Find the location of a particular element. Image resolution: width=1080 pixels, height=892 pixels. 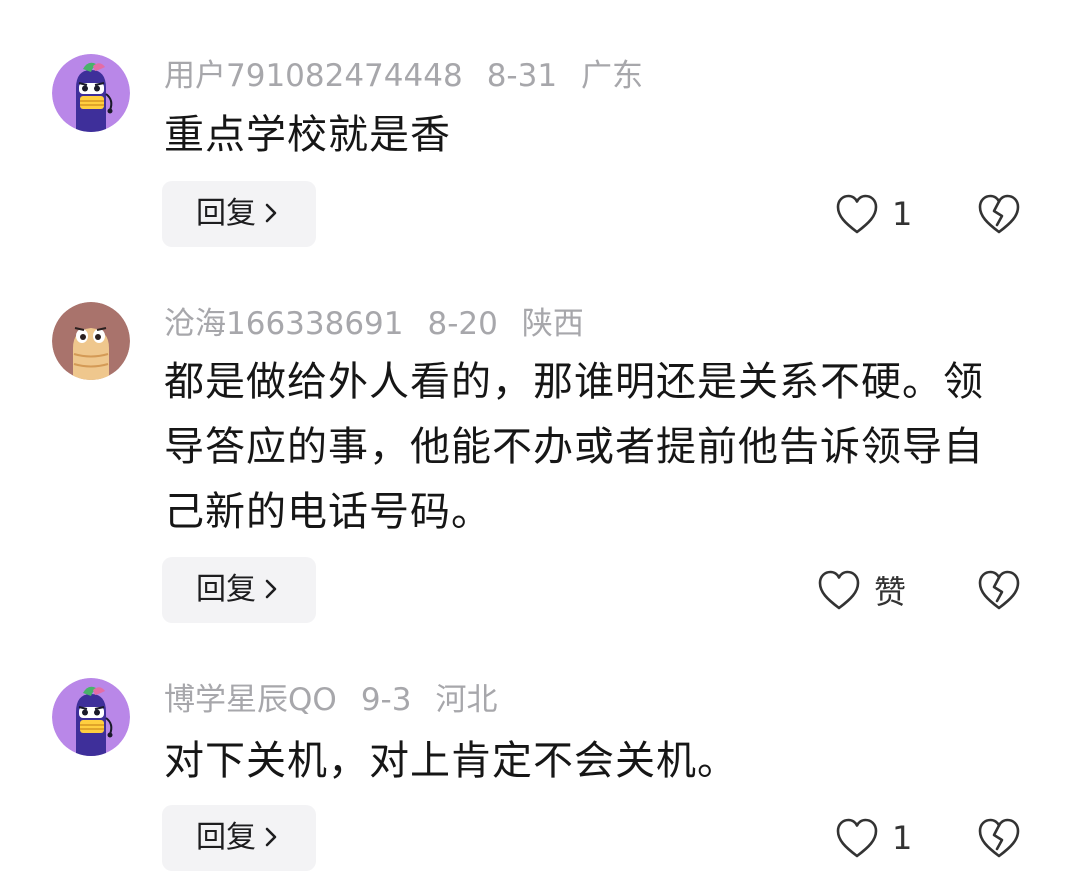

like-count: 1 is located at coordinates (902, 838).